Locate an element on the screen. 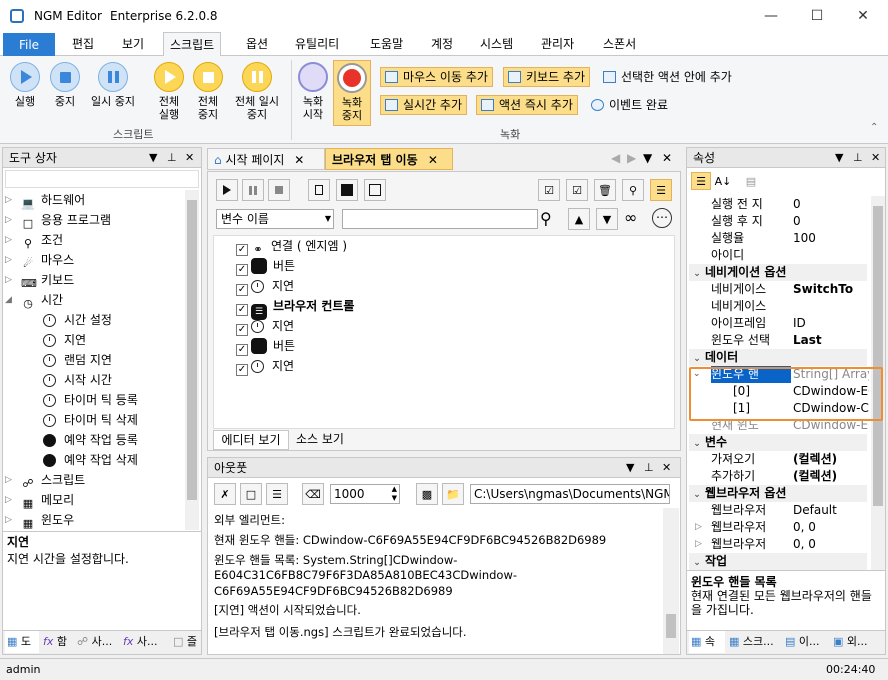 This screenshot has width=888, height=680. loop-icon: ∞ is located at coordinates (630, 217).